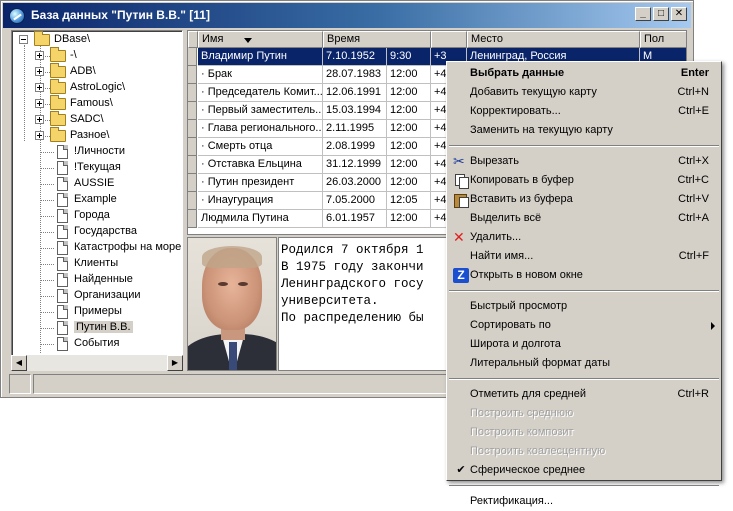 This screenshot has height=511, width=733. What do you see at coordinates (584, 73) in the screenshot?
I see `menu-item: Выбрать данные Enter` at bounding box center [584, 73].